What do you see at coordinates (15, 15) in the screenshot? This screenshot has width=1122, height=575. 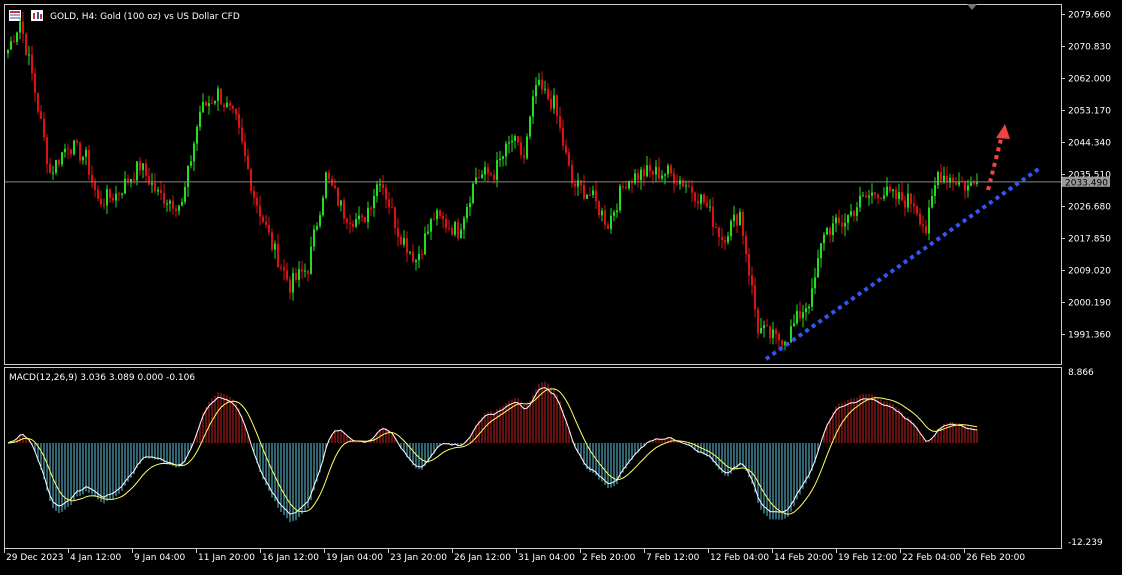 I see `chart-menu-icon` at bounding box center [15, 15].